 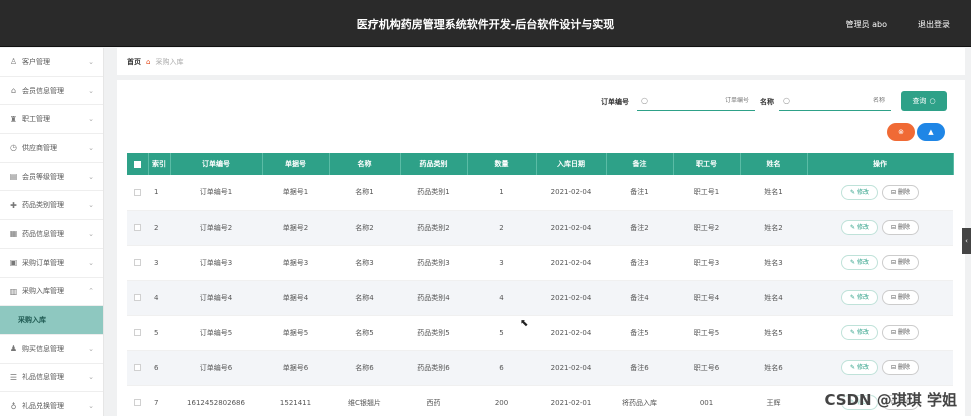 I want to click on sidebar-item: ◷ 供应商管理 ⌄, so click(x=51, y=148).